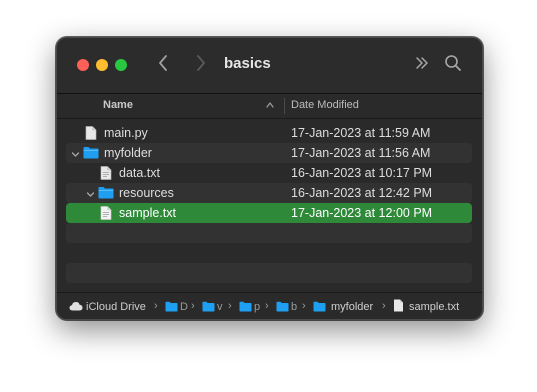  I want to click on file-date: 16-Jan-2023 at 10:17 PM, so click(362, 173).